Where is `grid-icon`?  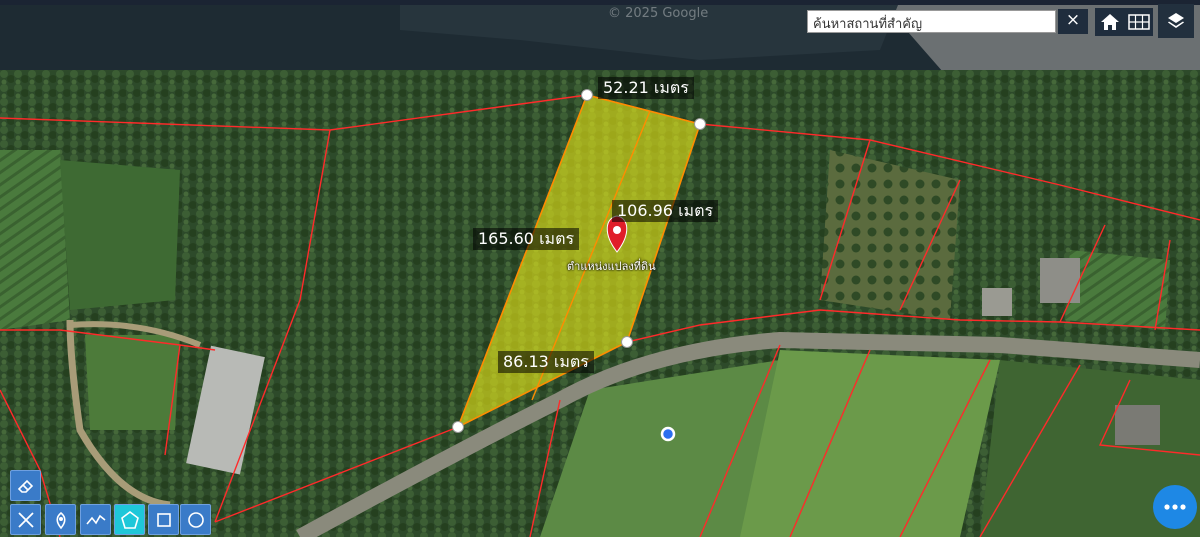 grid-icon is located at coordinates (1139, 22).